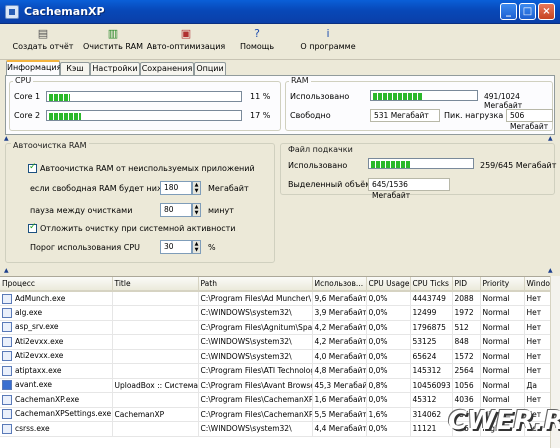 The image size is (560, 448). What do you see at coordinates (64, 11) in the screenshot?
I see `window-title: CachemanXP` at bounding box center [64, 11].